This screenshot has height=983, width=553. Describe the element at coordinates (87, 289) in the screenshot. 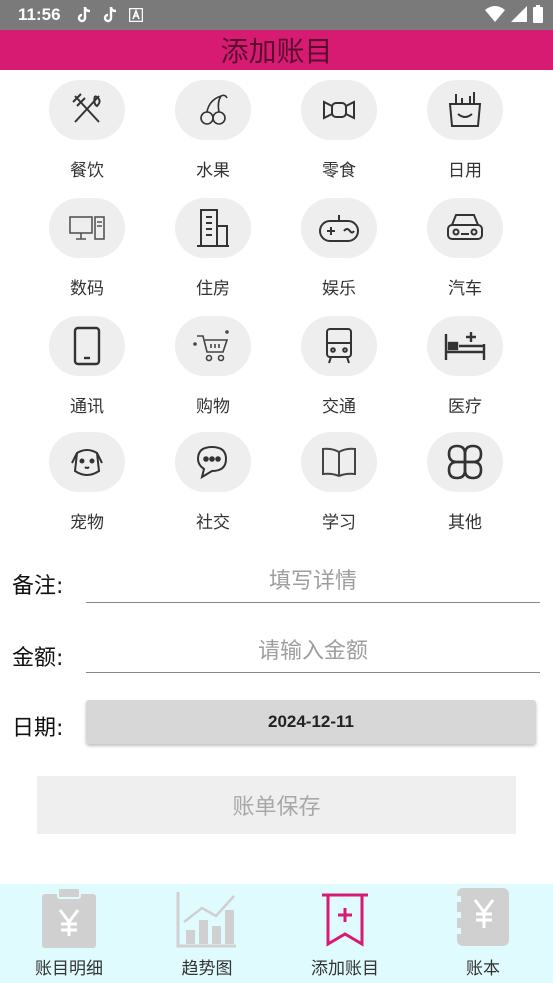

I see `category-label: 数码` at that location.